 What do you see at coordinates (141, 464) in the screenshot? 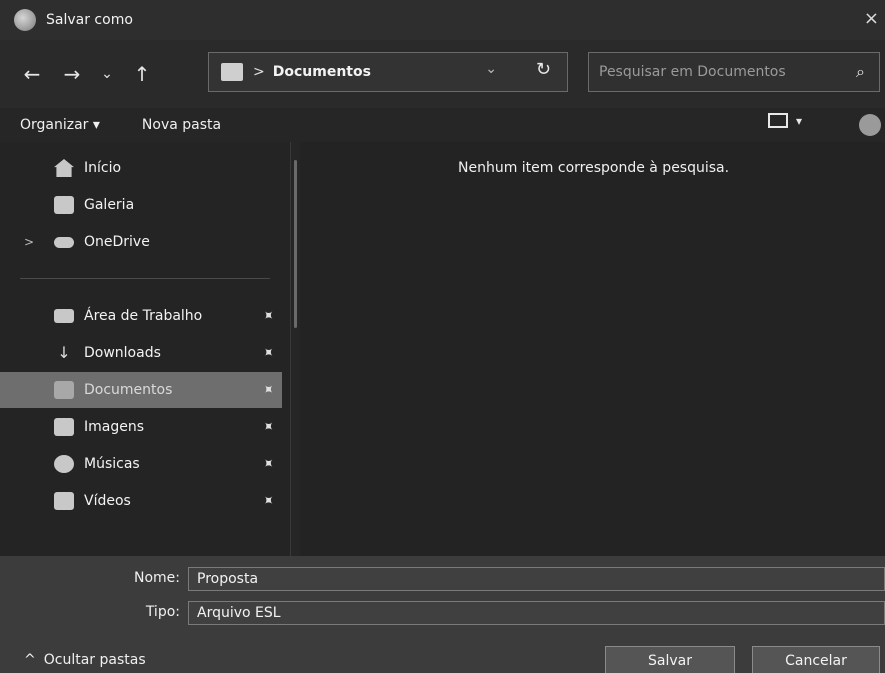
I see `sidebar-item-musicas: Músicas ✦` at bounding box center [141, 464].